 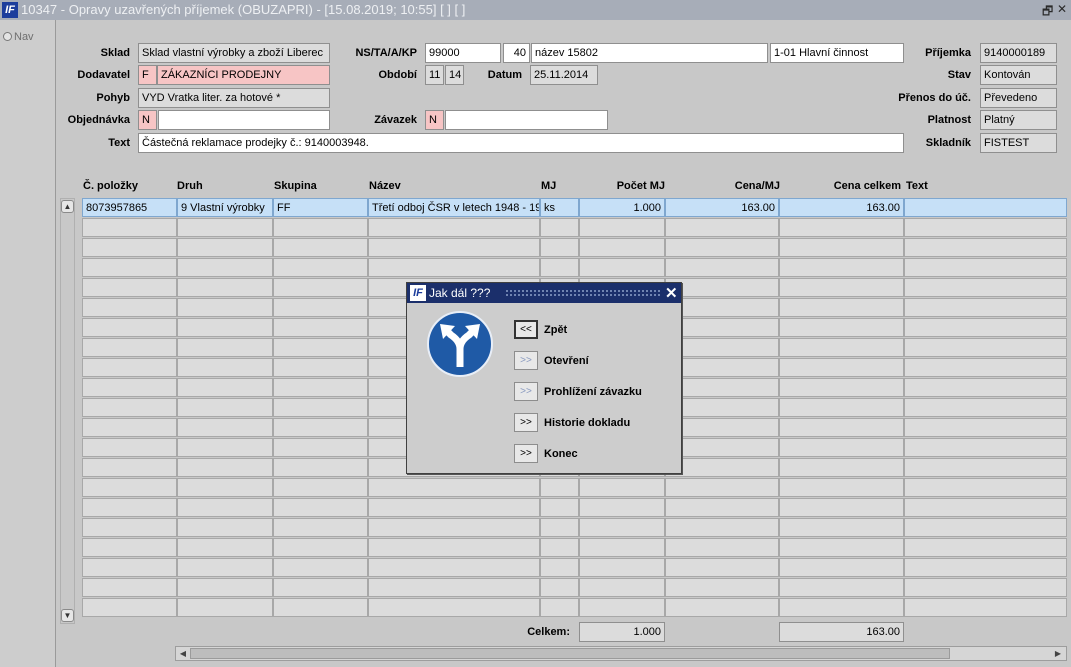 I want to click on zavazek-flag-field: N, so click(x=434, y=120).